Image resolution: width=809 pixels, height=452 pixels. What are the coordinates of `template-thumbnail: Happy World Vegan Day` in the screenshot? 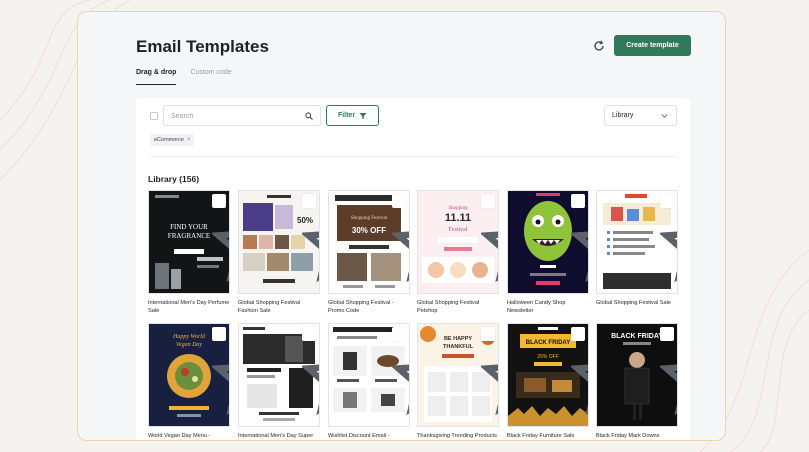 It's located at (189, 375).